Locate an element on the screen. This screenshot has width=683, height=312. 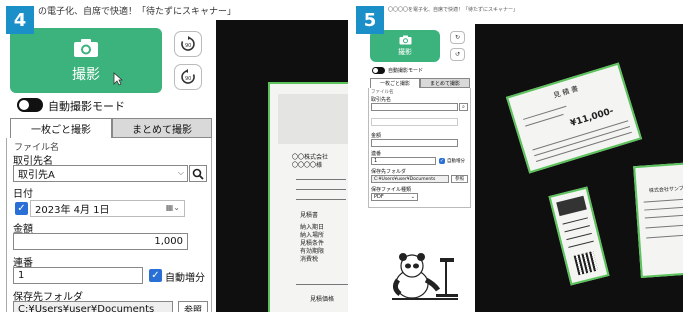
rotate-left-button: ↺ is located at coordinates (457, 54).